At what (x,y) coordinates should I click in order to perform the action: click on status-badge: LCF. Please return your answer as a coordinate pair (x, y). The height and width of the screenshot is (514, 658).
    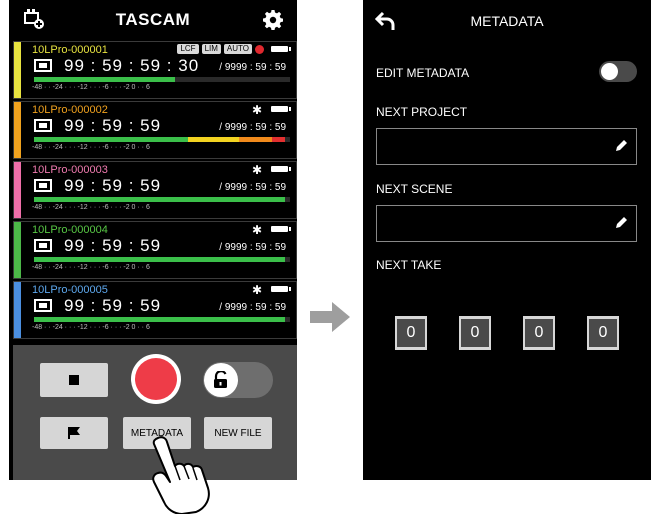
    Looking at the image, I should click on (188, 49).